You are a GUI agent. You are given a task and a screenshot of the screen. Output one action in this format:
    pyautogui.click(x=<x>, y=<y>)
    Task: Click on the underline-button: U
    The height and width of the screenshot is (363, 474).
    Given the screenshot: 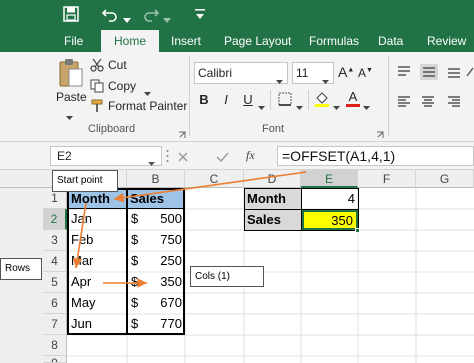 What is the action you would take?
    pyautogui.click(x=248, y=99)
    